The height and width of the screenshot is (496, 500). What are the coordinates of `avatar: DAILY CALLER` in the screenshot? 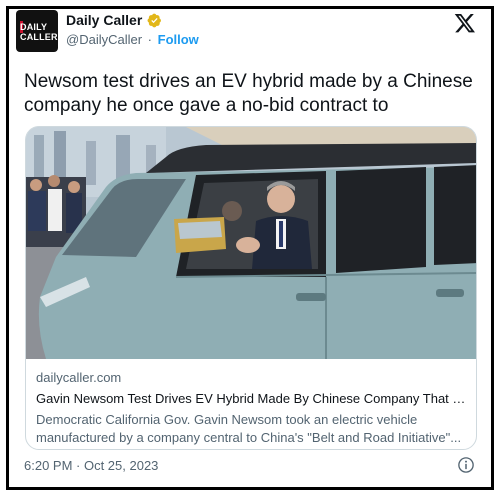 It's located at (37, 31).